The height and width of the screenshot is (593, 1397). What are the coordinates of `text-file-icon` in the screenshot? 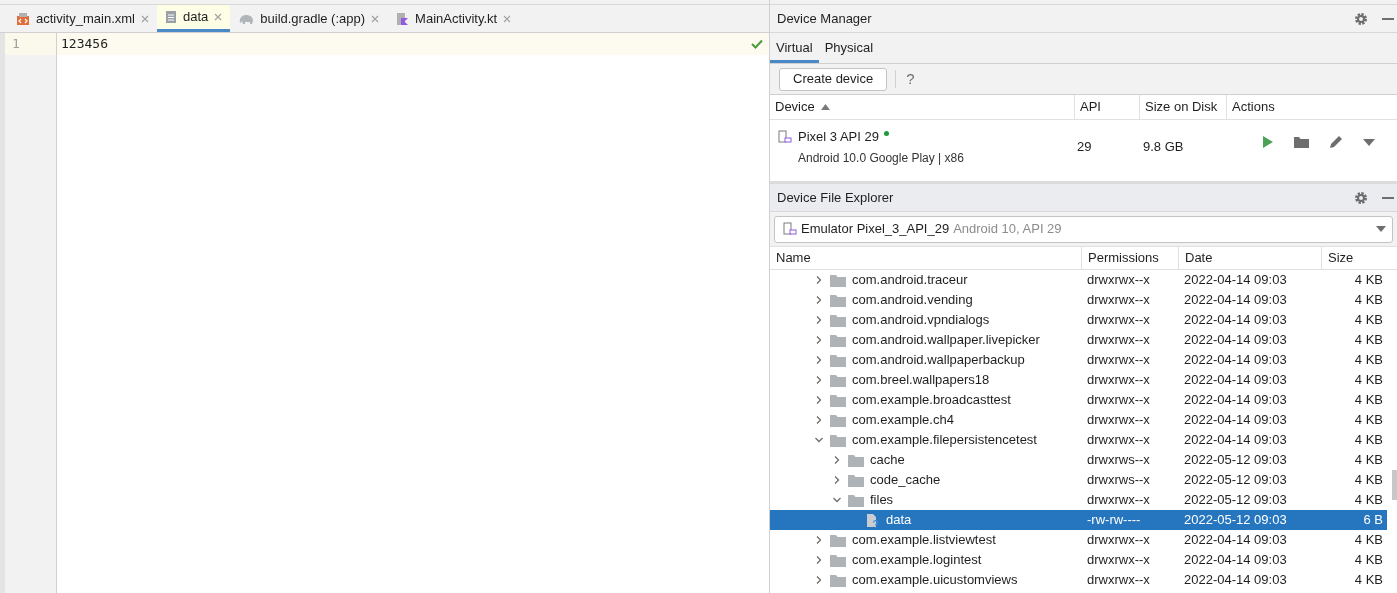 It's located at (170, 17).